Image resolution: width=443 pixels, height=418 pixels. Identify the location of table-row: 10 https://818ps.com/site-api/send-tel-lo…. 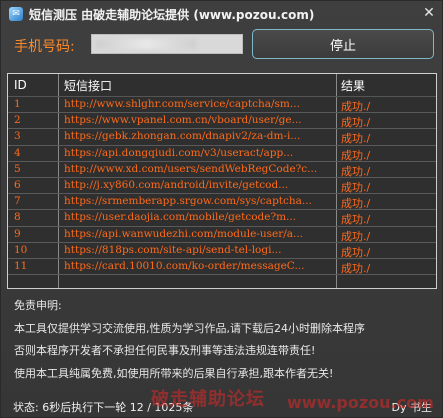
(222, 251).